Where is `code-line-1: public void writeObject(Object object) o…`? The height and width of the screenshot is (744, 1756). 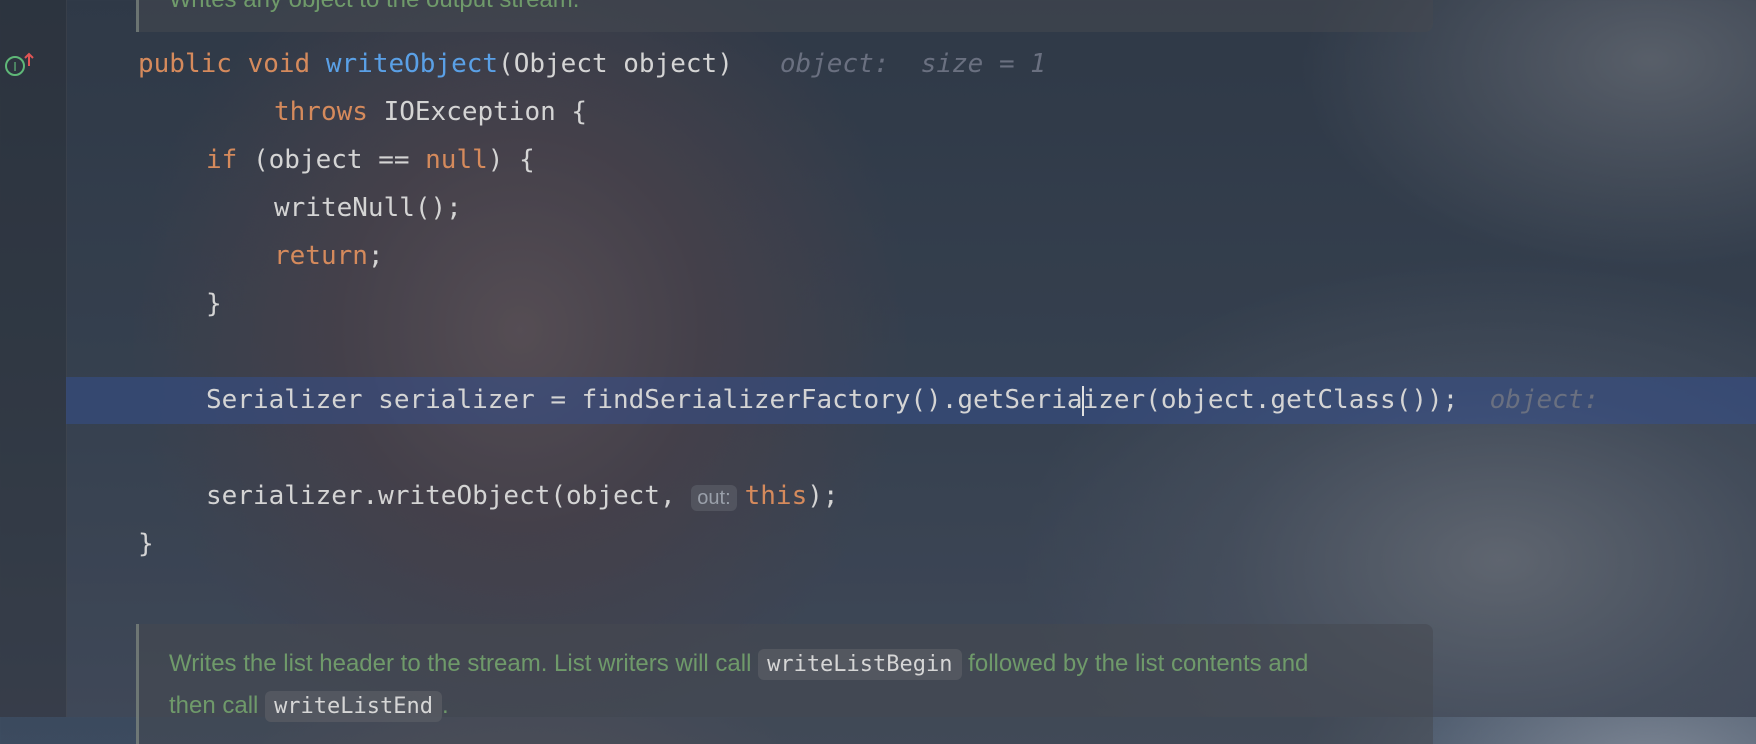 code-line-1: public void writeObject(Object object) o… is located at coordinates (592, 64).